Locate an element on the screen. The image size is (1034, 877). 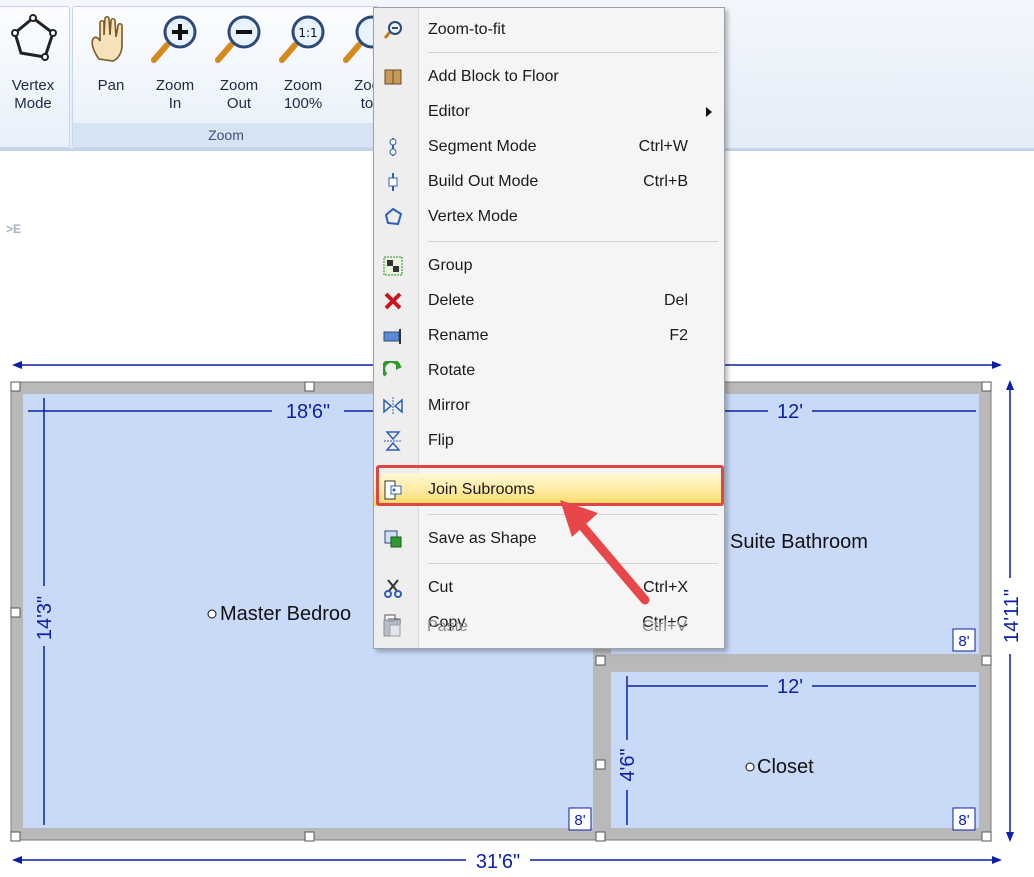
pan-hand-icon is located at coordinates (107, 38).